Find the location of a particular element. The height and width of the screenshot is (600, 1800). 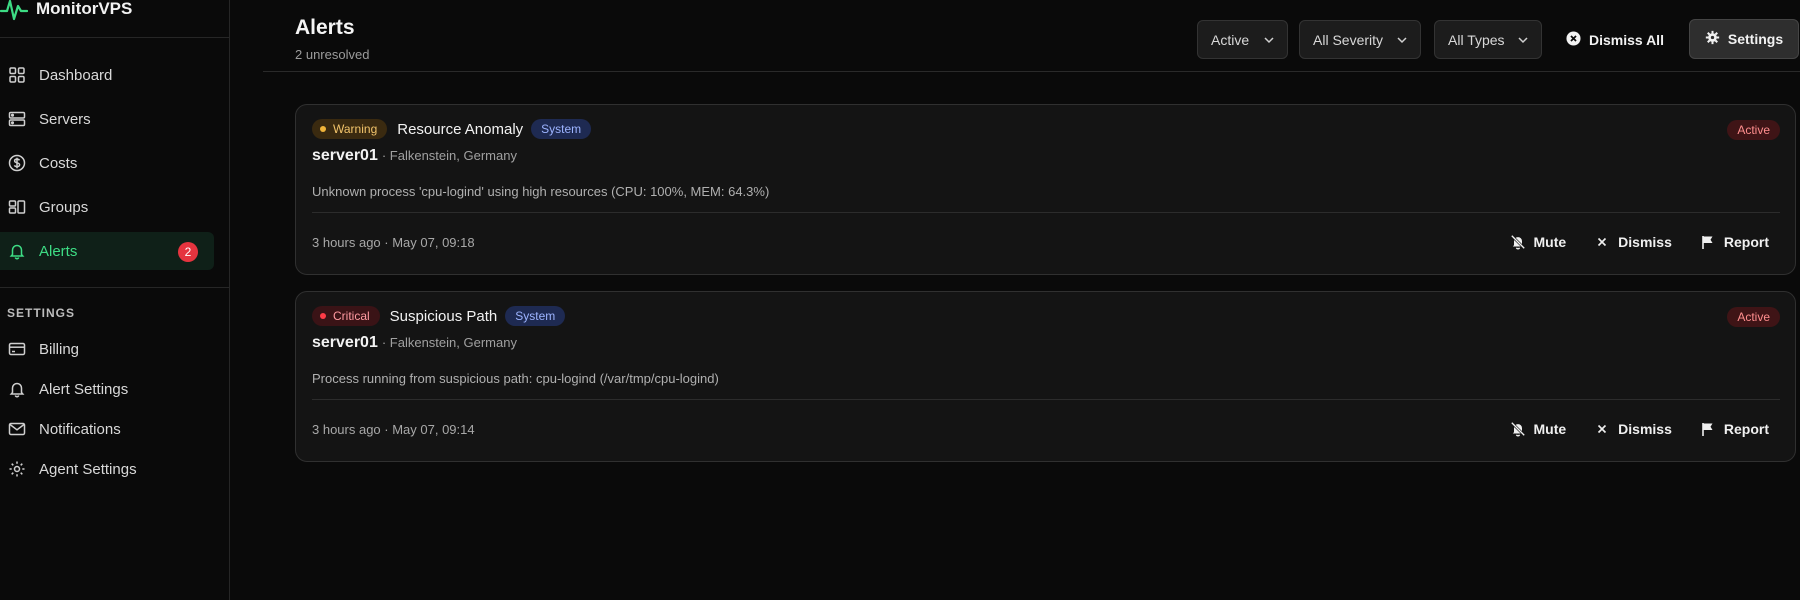

dismiss-all-button: Dismiss All is located at coordinates (1615, 39).